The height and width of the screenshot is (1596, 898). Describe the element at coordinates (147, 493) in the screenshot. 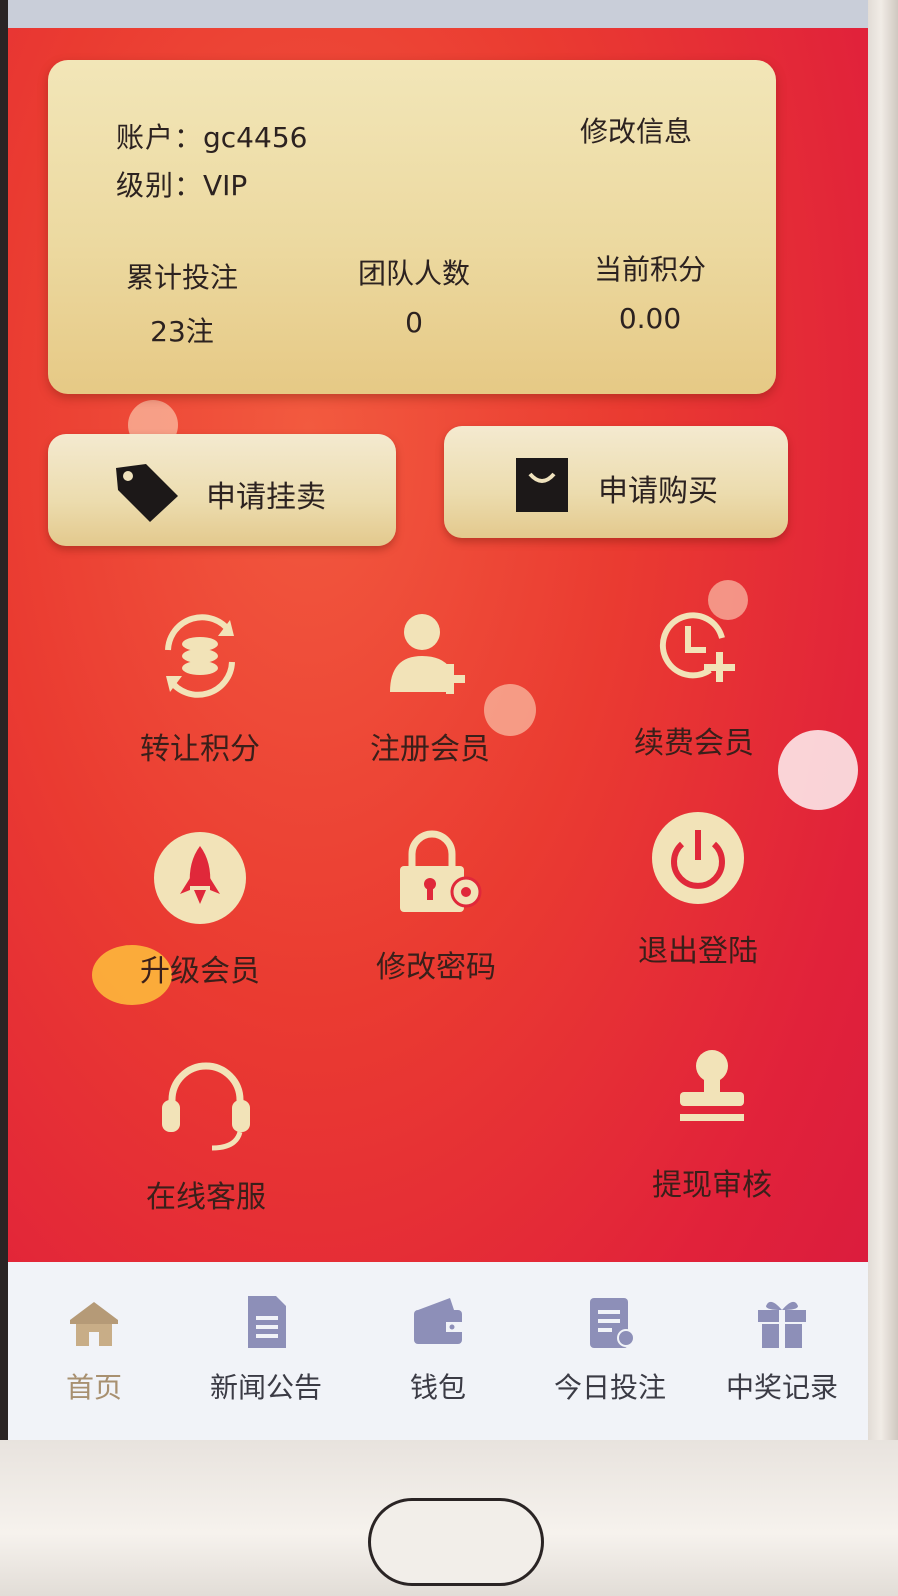

I see `price-tag-icon` at that location.